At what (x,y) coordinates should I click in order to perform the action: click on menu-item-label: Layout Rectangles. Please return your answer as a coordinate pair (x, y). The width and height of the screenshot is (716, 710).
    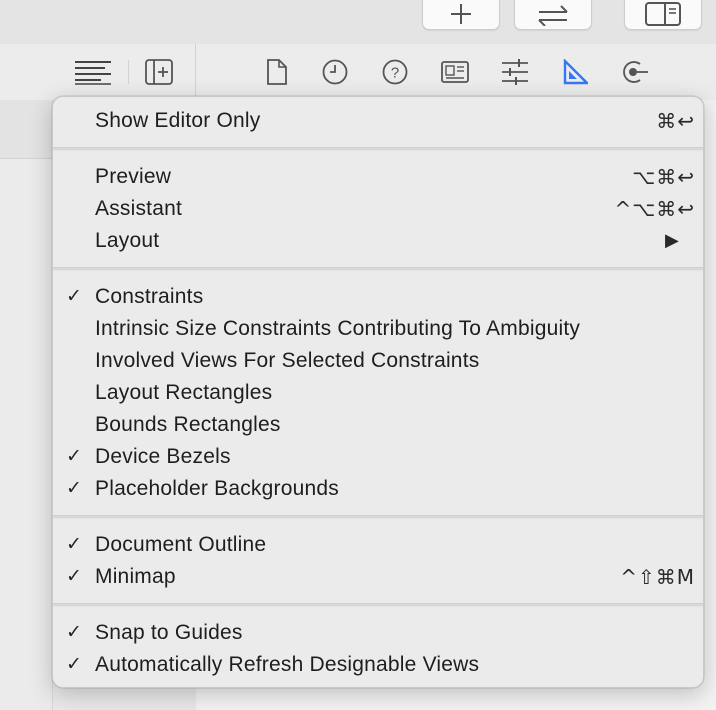
    Looking at the image, I should click on (184, 392).